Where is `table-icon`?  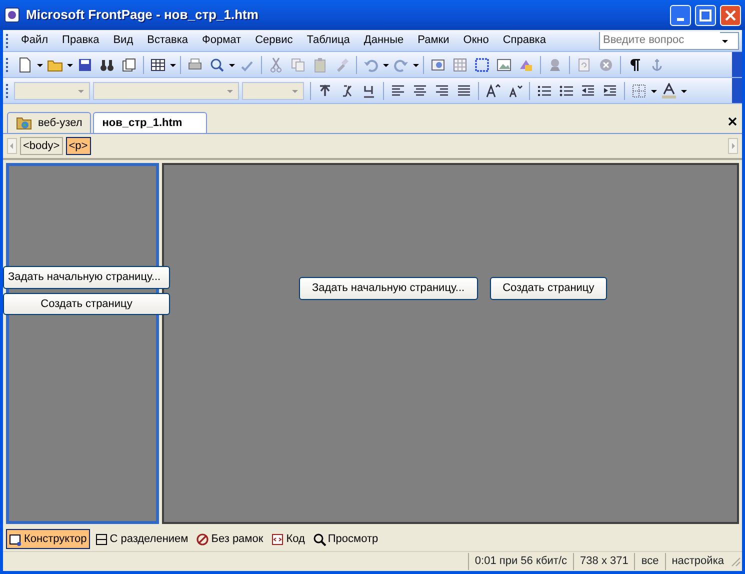 table-icon is located at coordinates (158, 64).